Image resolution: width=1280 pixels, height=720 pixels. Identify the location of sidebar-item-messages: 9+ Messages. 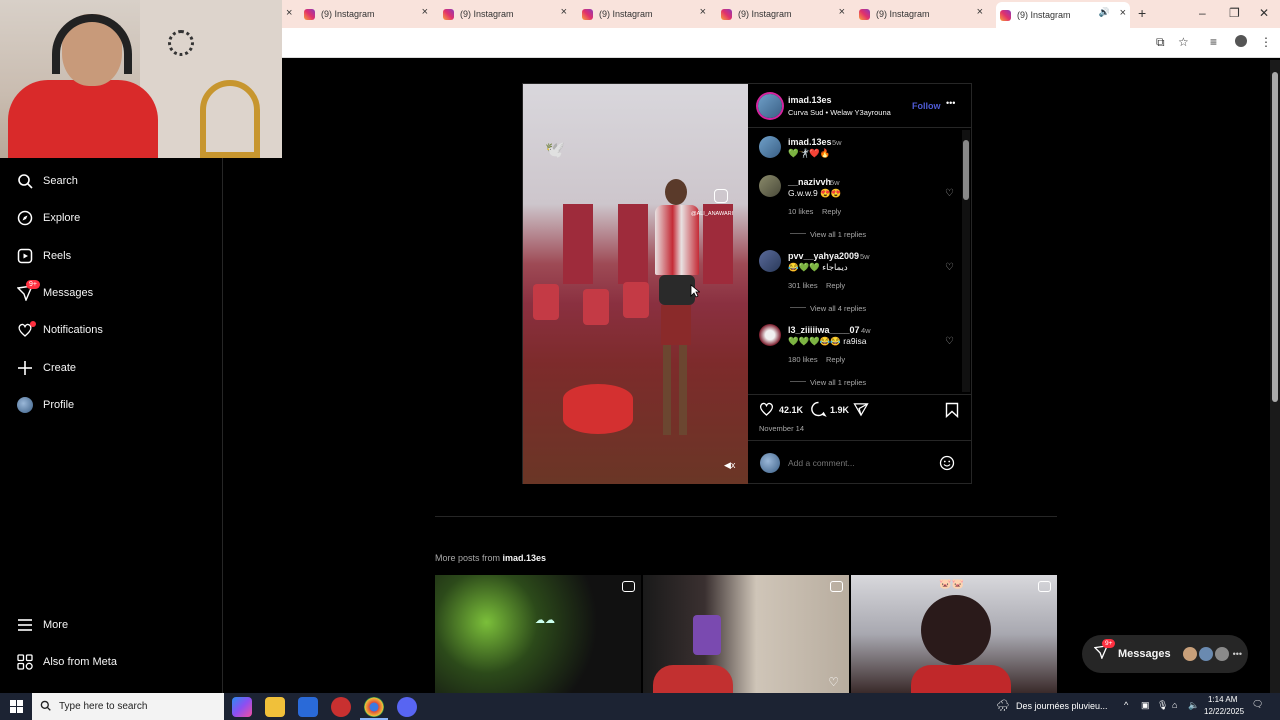
(54, 292).